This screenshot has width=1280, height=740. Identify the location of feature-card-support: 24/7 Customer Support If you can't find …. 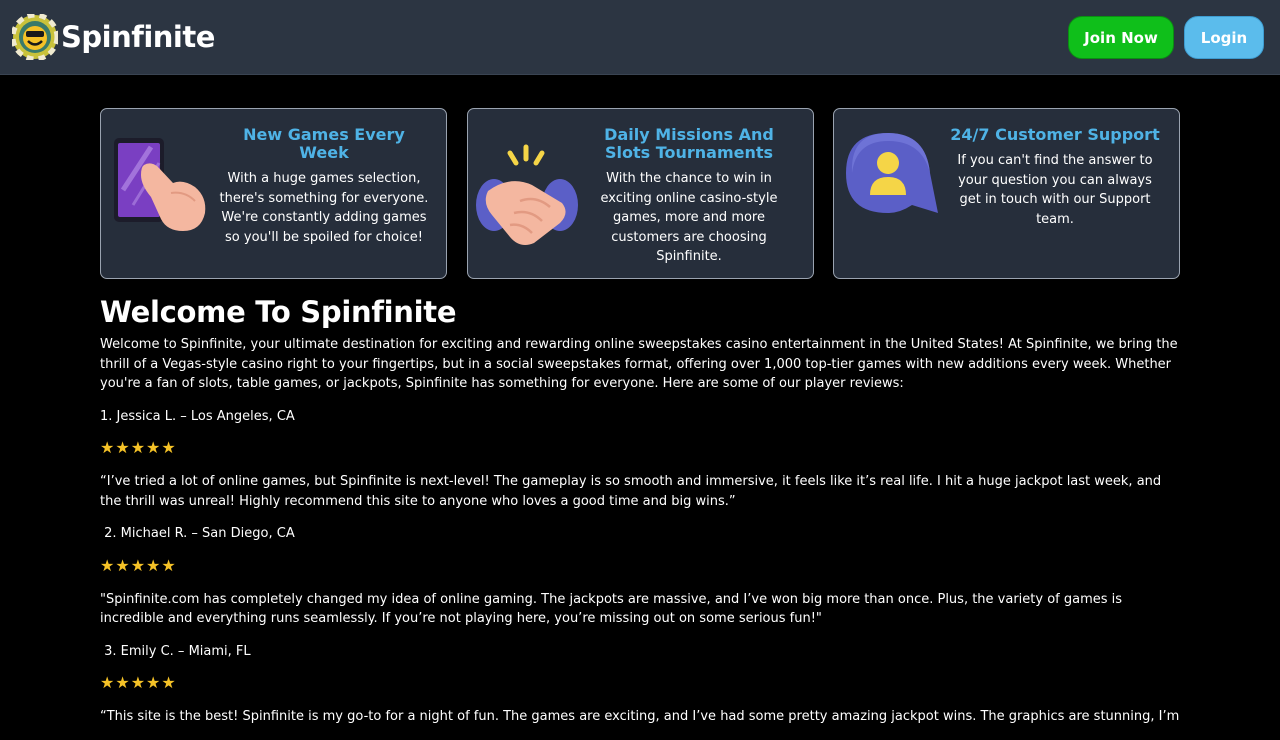
(1006, 193).